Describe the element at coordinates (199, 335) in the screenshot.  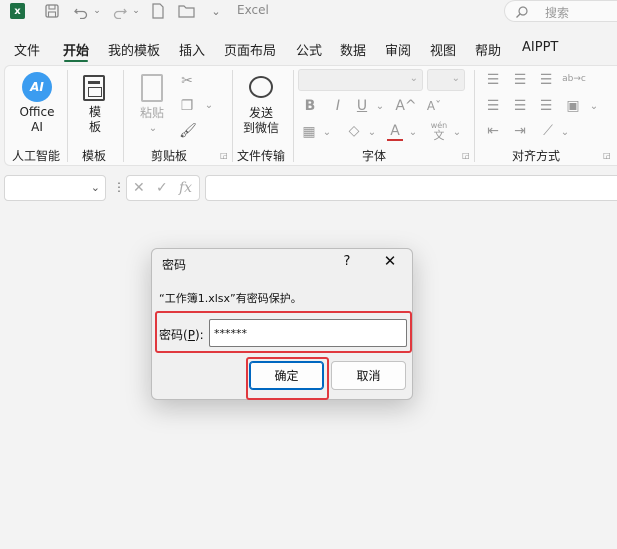
I see `password-label-post: ):` at that location.